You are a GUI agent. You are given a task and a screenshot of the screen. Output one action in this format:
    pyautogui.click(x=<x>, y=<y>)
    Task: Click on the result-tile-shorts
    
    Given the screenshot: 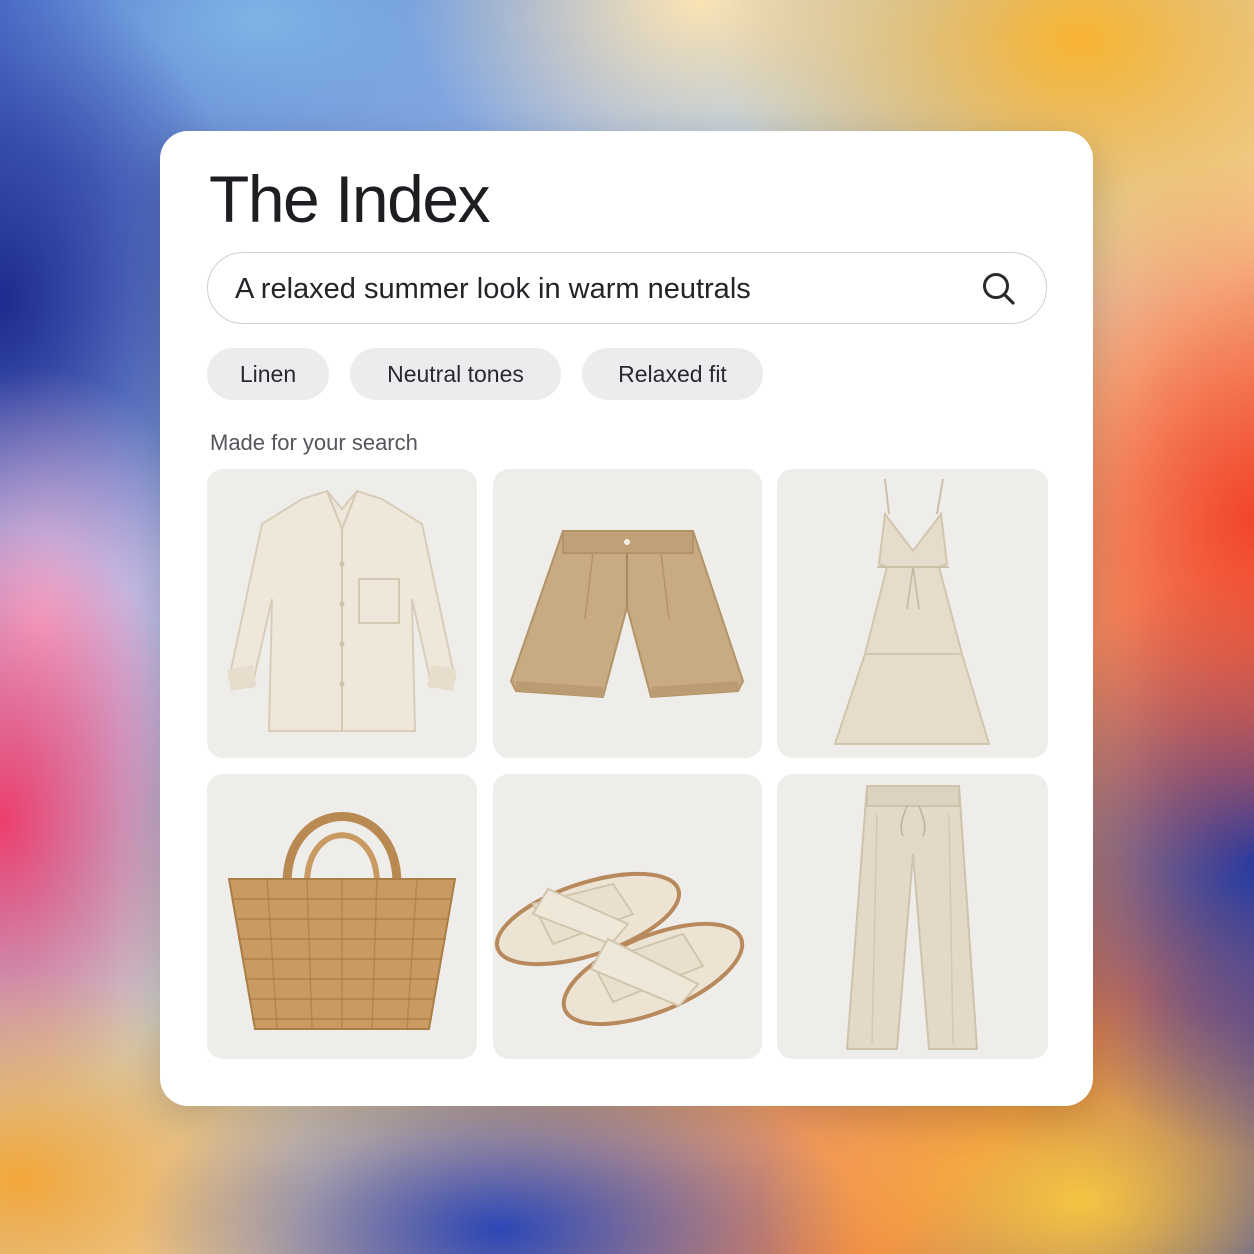 What is the action you would take?
    pyautogui.click(x=627, y=613)
    